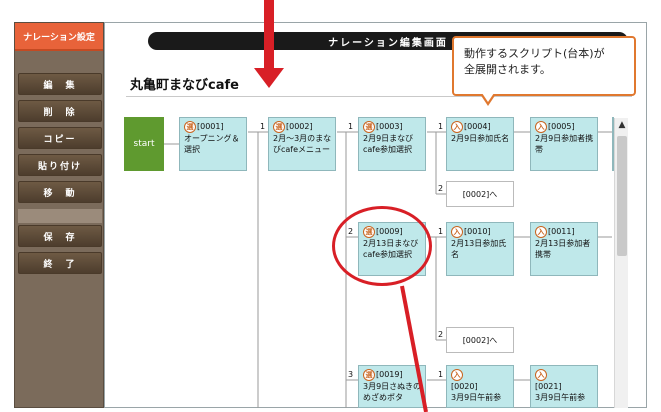 The height and width of the screenshot is (412, 661). What do you see at coordinates (414, 348) in the screenshot?
I see `highlight-pointer-line` at bounding box center [414, 348].